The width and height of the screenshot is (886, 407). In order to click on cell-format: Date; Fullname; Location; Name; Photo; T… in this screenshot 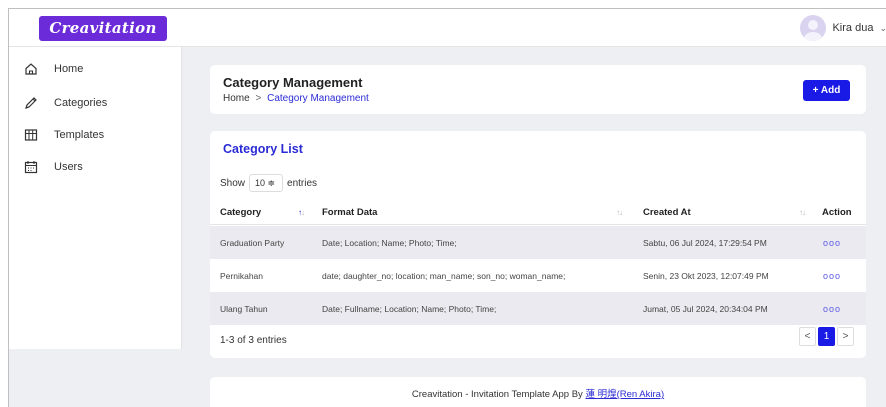, I will do `click(409, 308)`.